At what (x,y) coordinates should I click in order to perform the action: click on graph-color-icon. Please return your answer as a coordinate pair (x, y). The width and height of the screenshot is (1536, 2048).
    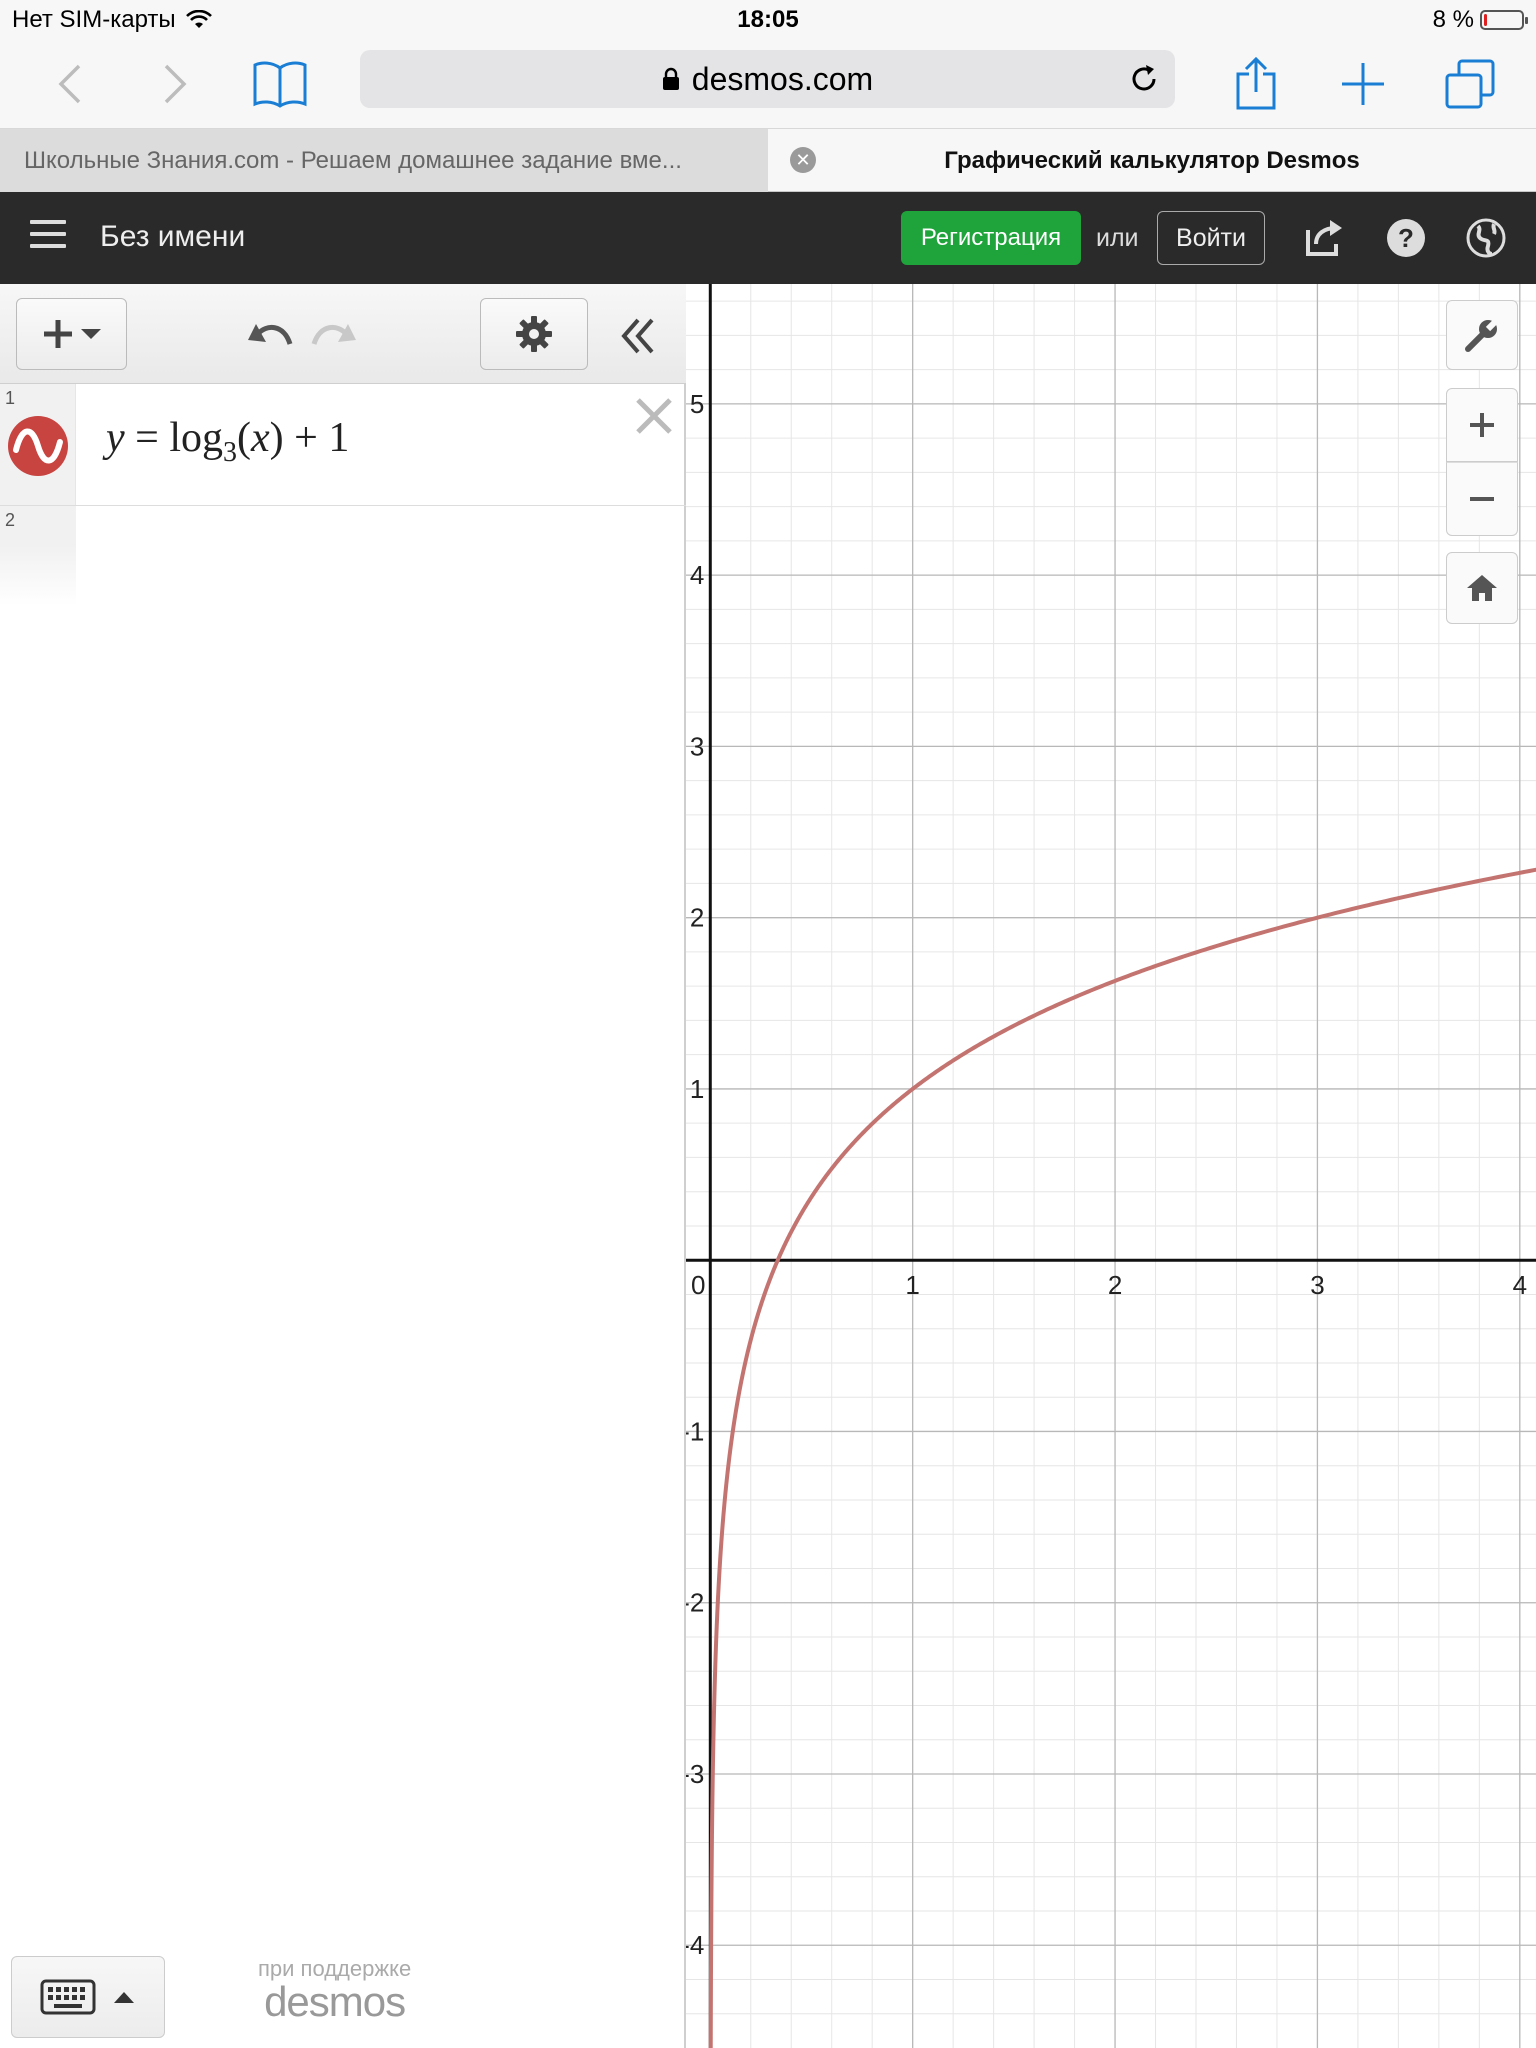
    Looking at the image, I should click on (38, 446).